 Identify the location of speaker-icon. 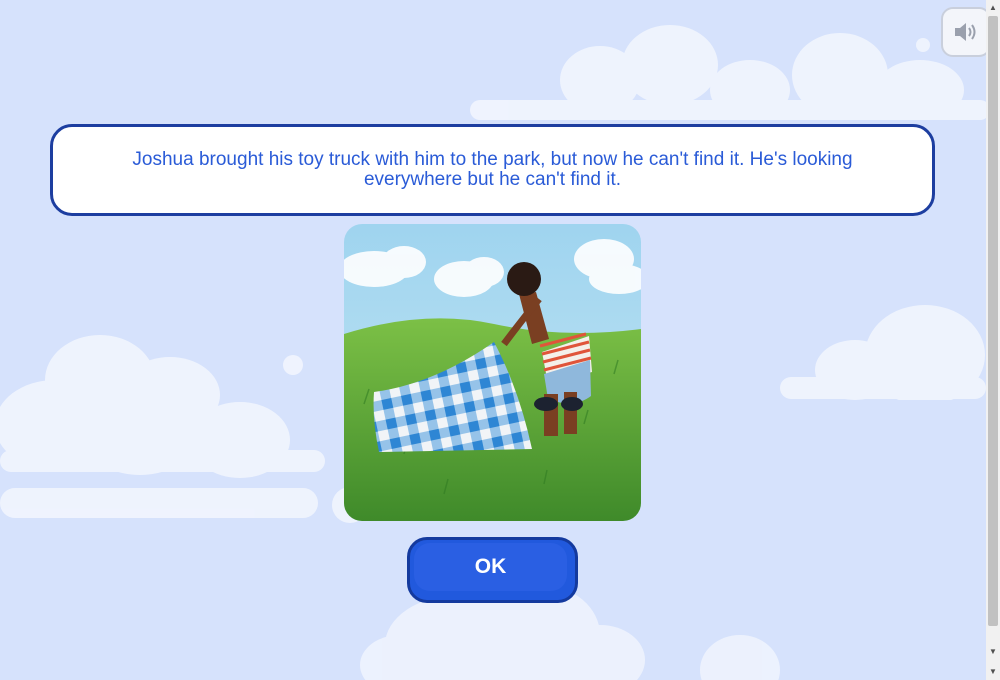
(965, 32).